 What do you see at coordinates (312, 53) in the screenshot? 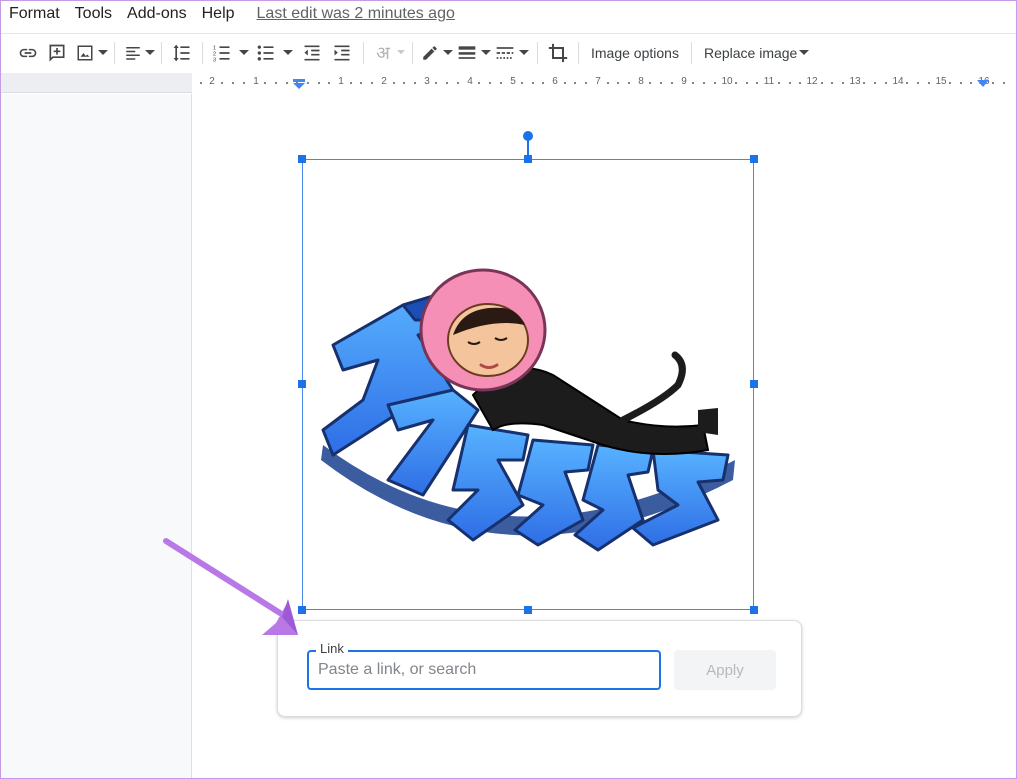
I see `decrease-indent-icon` at bounding box center [312, 53].